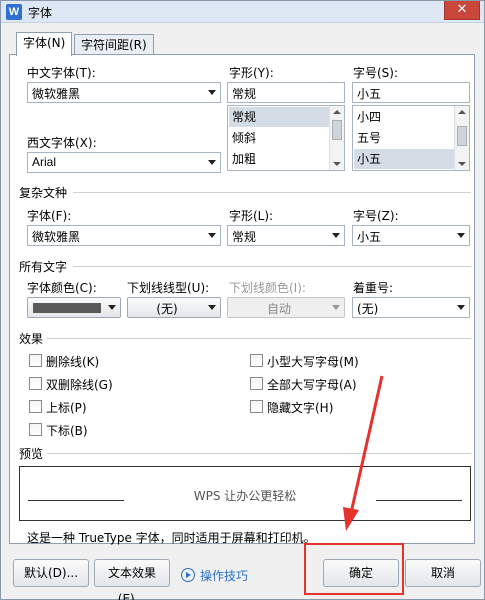 The width and height of the screenshot is (485, 600). Describe the element at coordinates (124, 162) in the screenshot. I see `western-font-select: Arial` at that location.